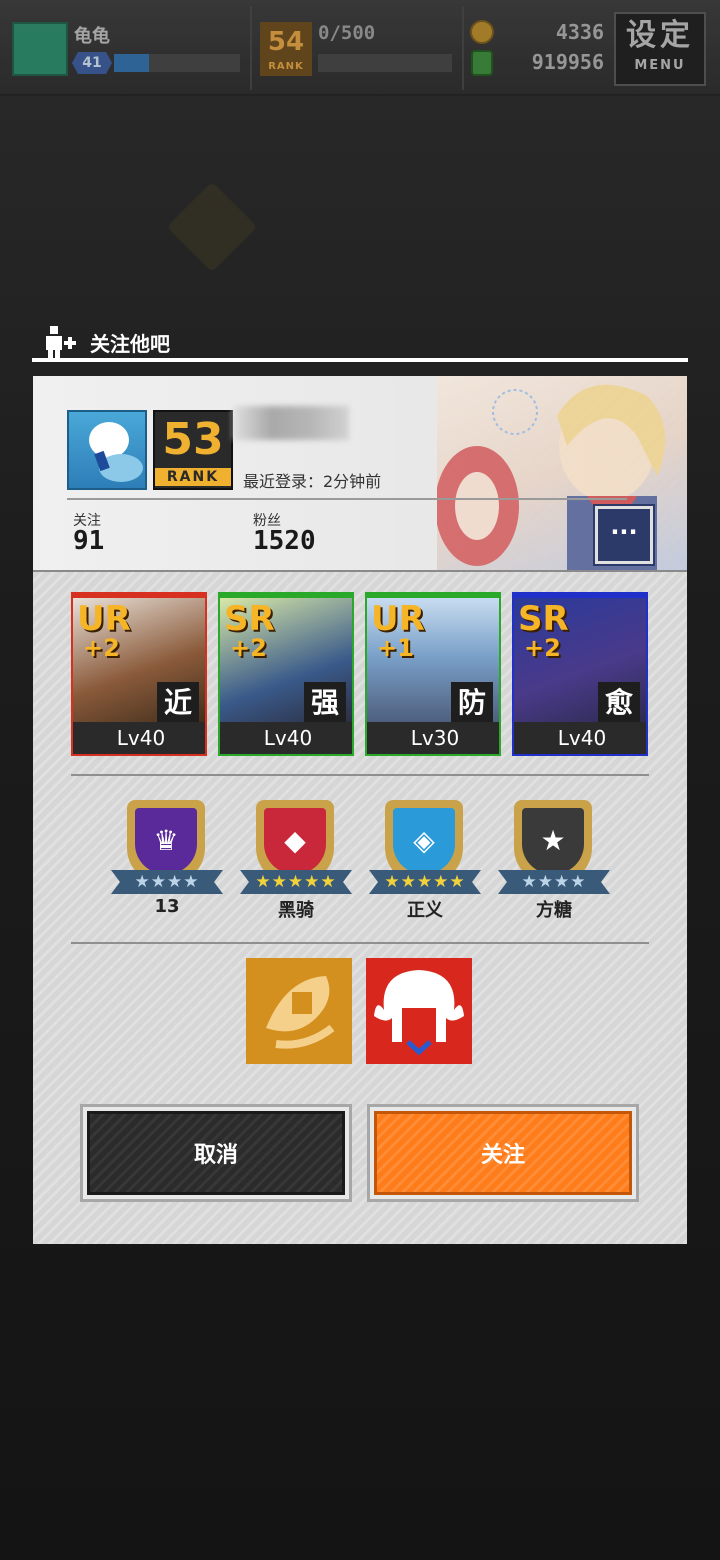 The height and width of the screenshot is (1560, 720). I want to click on add-friend-icon, so click(61, 343).